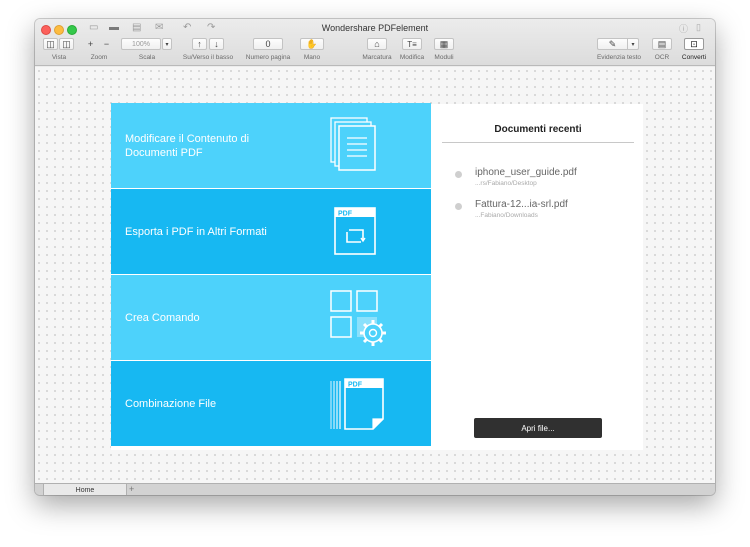 This screenshot has width=750, height=547. Describe the element at coordinates (538, 142) in the screenshot. I see `recent-divider` at that location.